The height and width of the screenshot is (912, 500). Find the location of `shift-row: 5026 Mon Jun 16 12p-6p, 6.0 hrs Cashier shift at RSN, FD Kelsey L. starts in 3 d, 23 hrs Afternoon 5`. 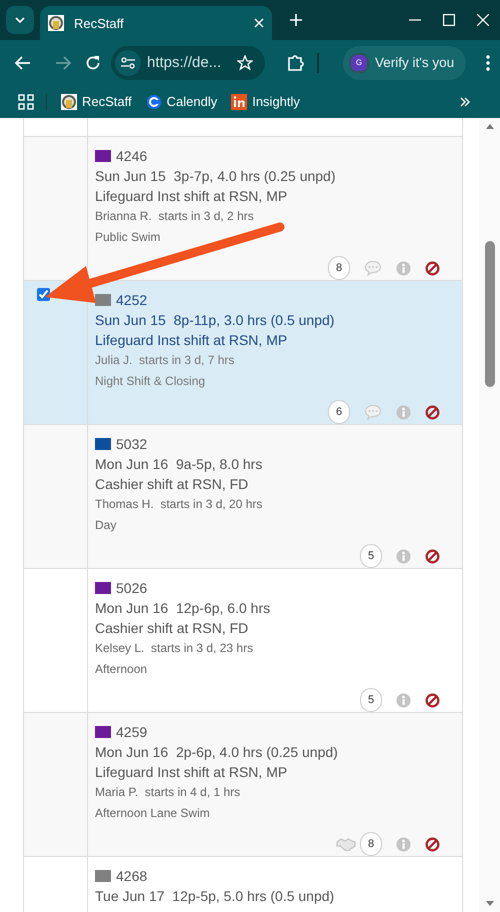

shift-row: 5026 Mon Jun 16 12p-6p, 6.0 hrs Cashier shift at RSN, FD Kelsey L. starts in 3 d, 23 hrs Afternoon 5 is located at coordinates (243, 641).